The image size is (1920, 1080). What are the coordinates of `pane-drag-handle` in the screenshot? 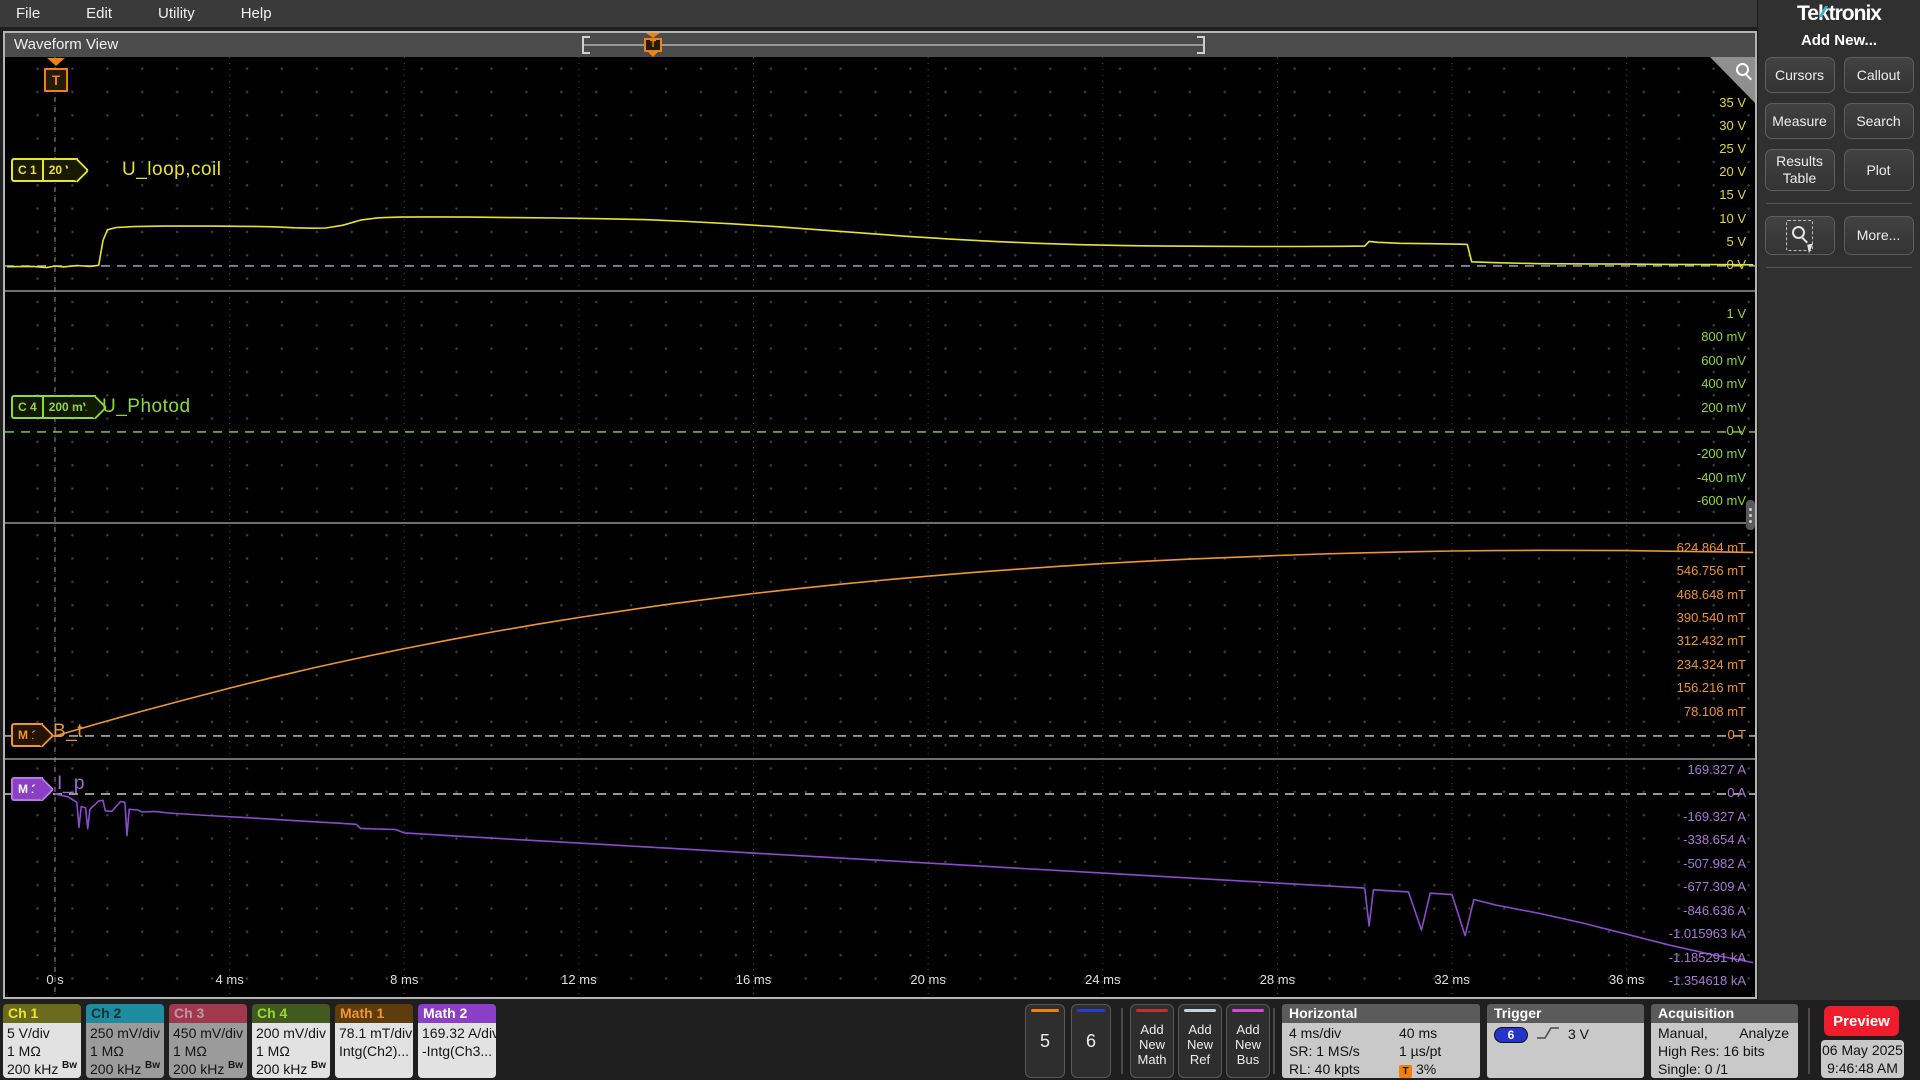 It's located at (1750, 515).